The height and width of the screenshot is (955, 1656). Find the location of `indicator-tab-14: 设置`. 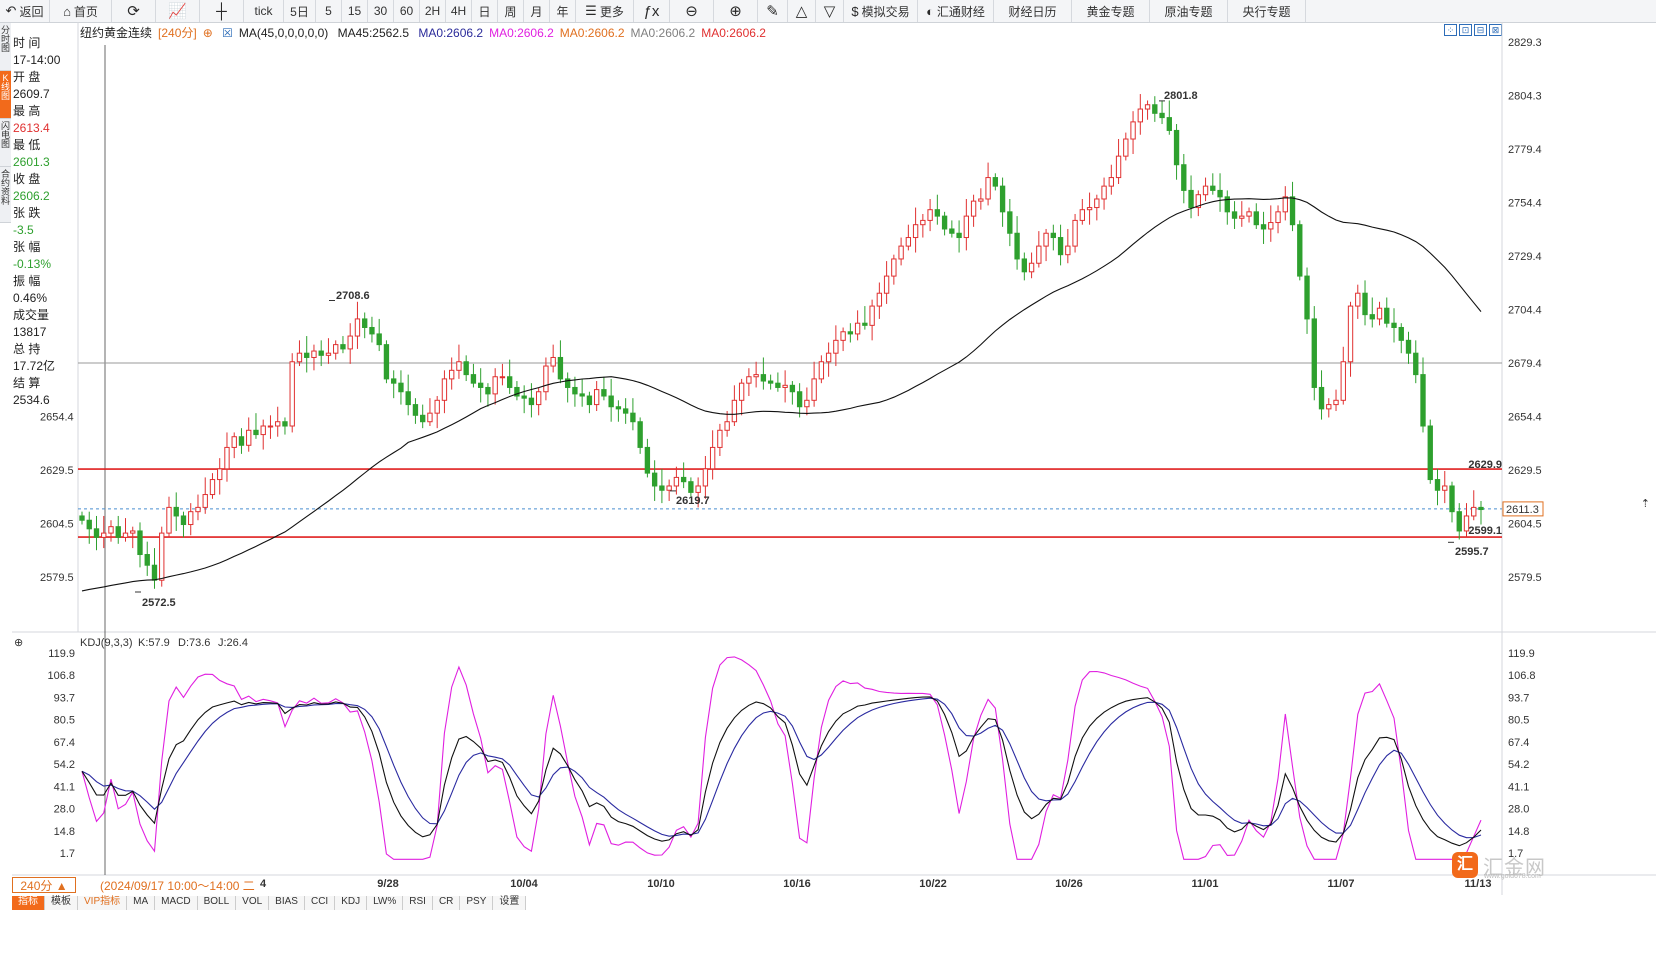

indicator-tab-14: 设置 is located at coordinates (510, 903).